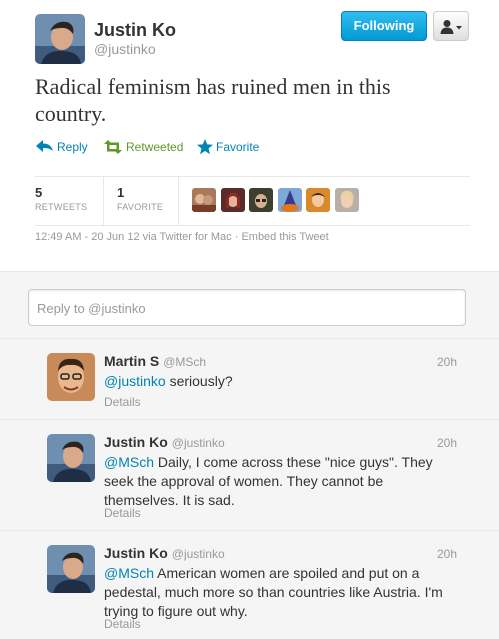 The height and width of the screenshot is (639, 499). What do you see at coordinates (61, 198) in the screenshot?
I see `retweets-stat: 5 RETWEETS` at bounding box center [61, 198].